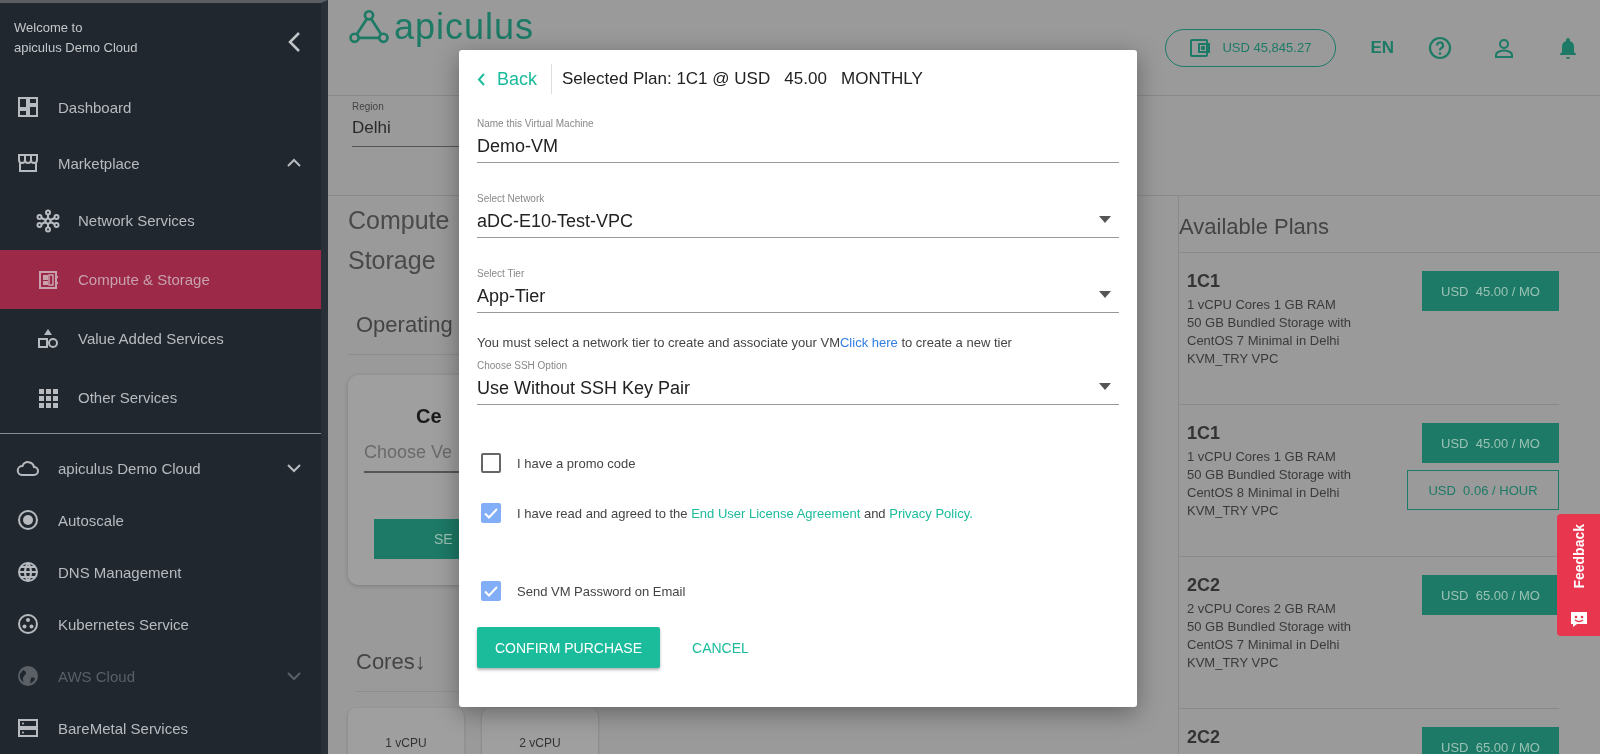 This screenshot has height=754, width=1600. I want to click on sidebar-item: Value Added Services, so click(160, 338).